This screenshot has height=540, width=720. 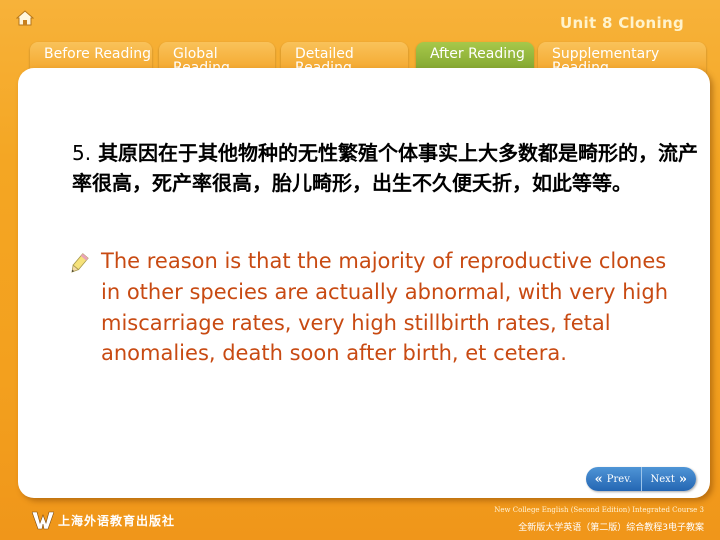 I want to click on next-arrow-icon: », so click(x=682, y=479).